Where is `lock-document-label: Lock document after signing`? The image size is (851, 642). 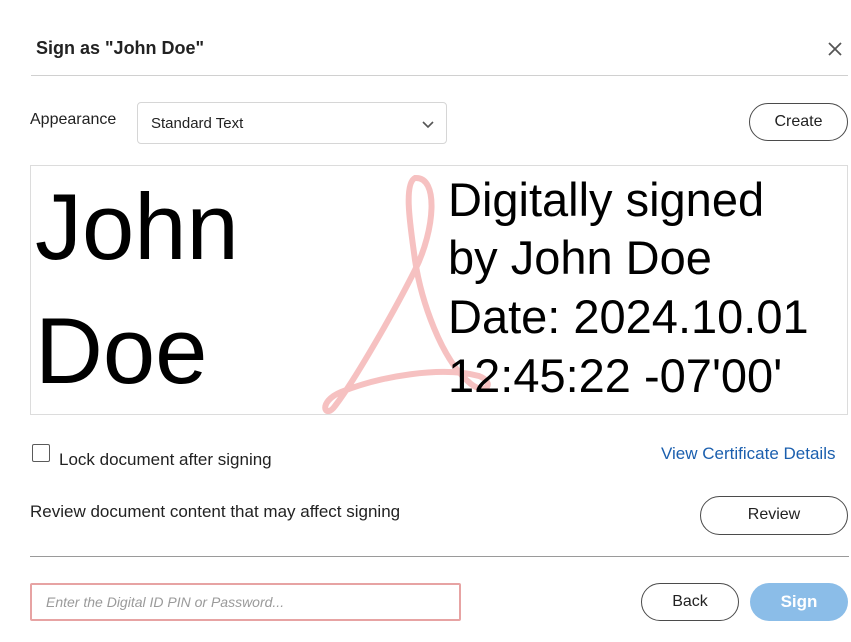
lock-document-label: Lock document after signing is located at coordinates (165, 459).